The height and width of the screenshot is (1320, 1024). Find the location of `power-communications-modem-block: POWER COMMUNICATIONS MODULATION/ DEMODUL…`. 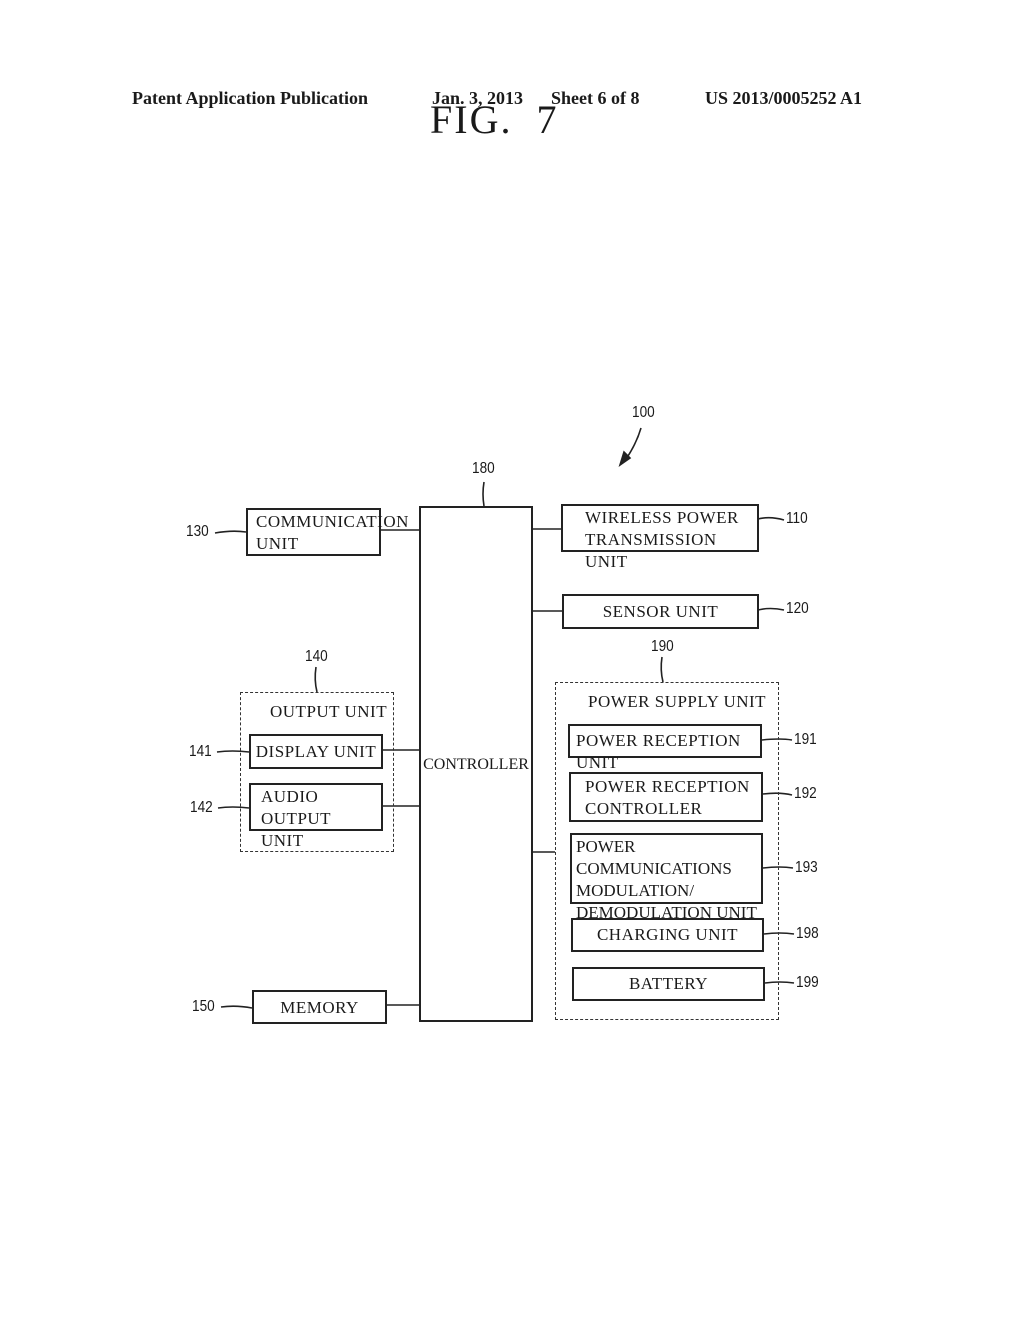

power-communications-modem-block: POWER COMMUNICATIONS MODULATION/ DEMODUL… is located at coordinates (666, 877).